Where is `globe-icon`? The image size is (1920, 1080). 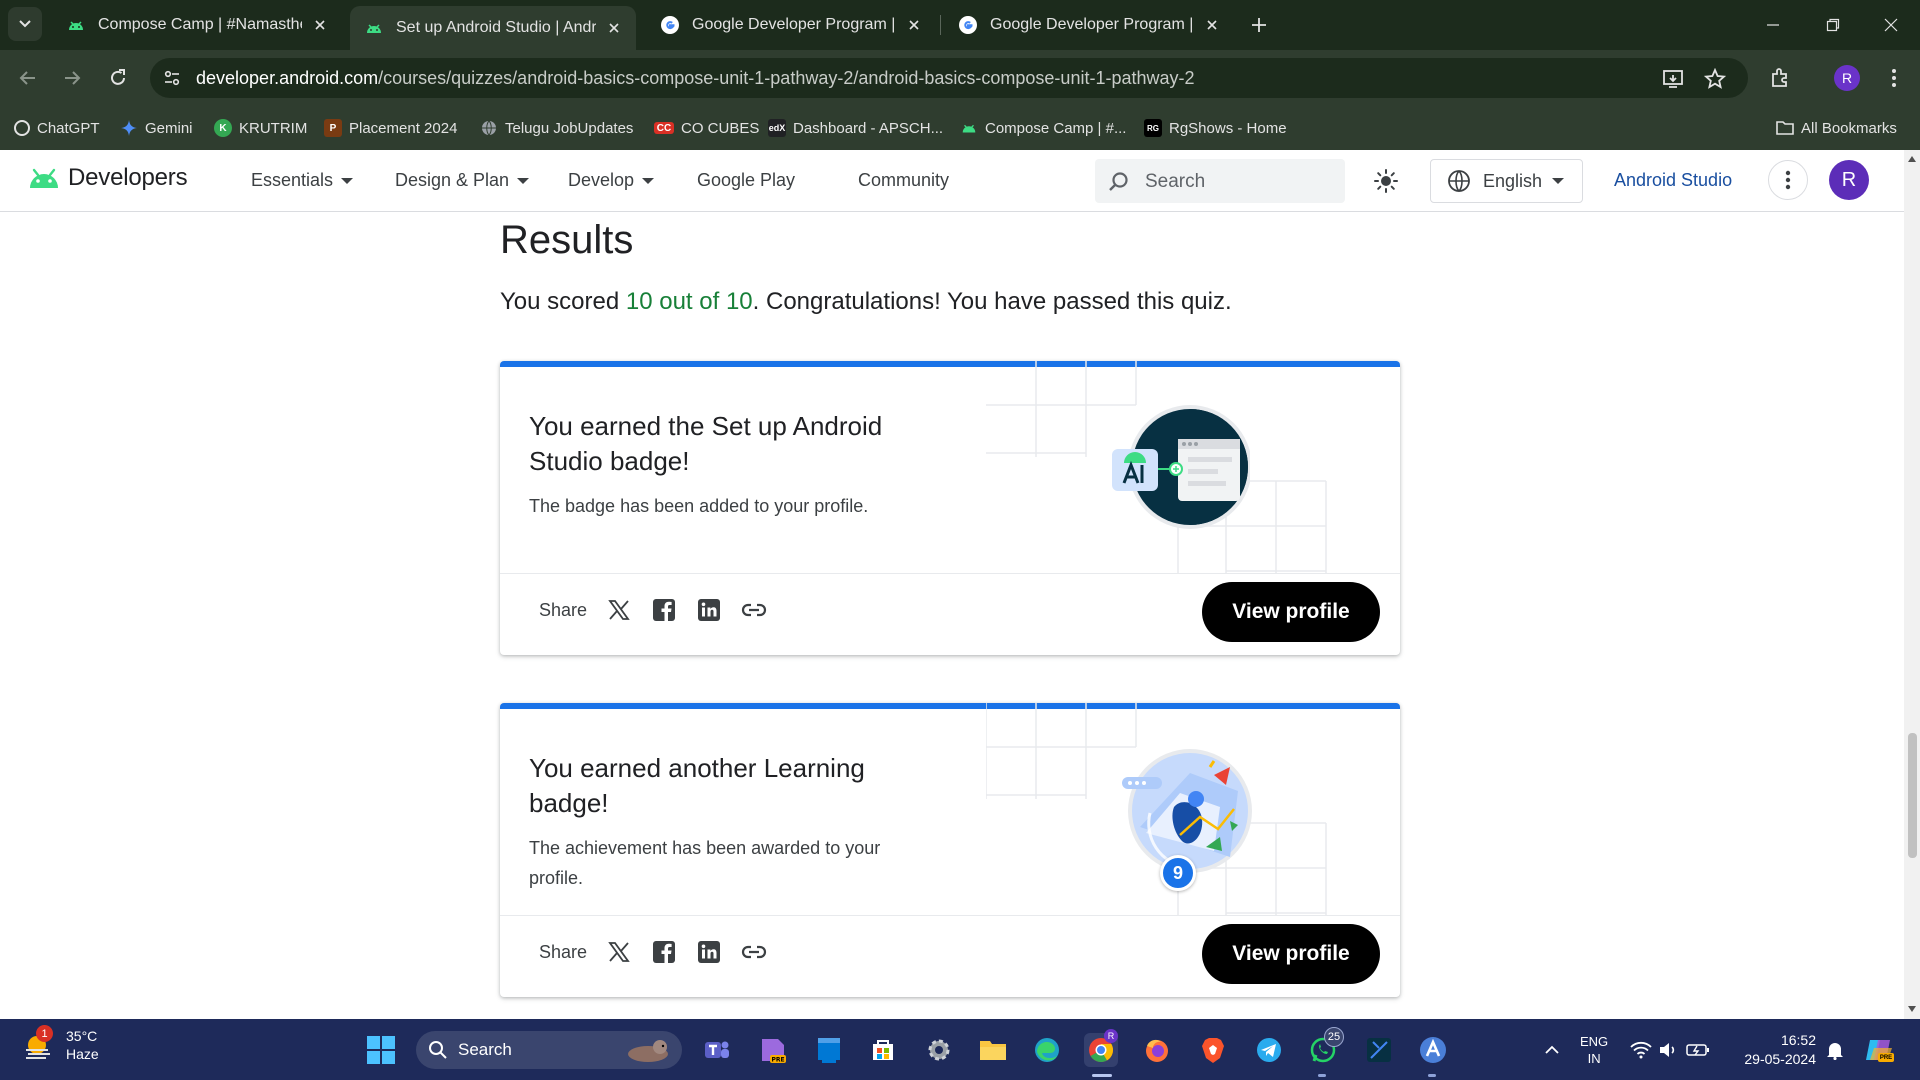
globe-icon is located at coordinates (1459, 181).